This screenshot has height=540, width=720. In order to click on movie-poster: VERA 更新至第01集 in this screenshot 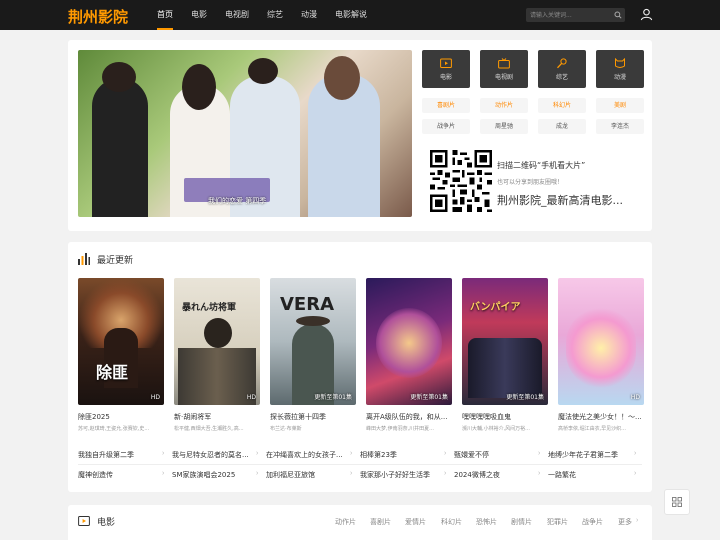, I will do `click(313, 341)`.